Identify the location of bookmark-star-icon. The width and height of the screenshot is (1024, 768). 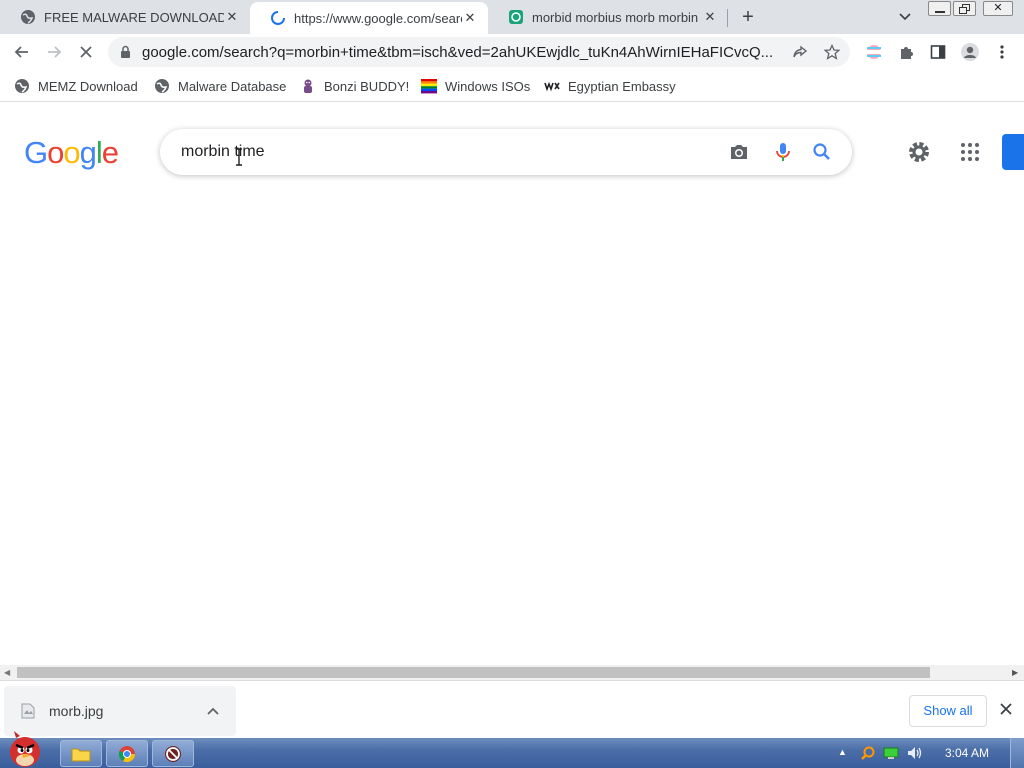
(832, 52).